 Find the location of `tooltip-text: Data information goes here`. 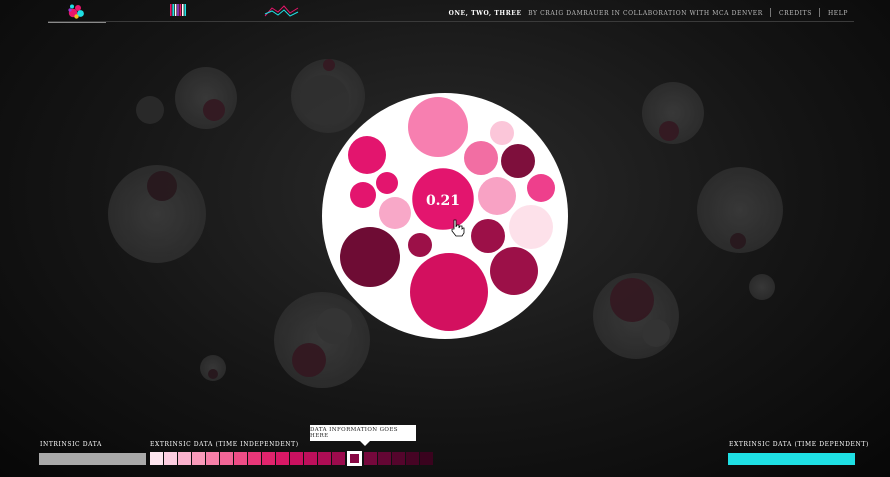

tooltip-text: Data information goes here is located at coordinates (354, 433).